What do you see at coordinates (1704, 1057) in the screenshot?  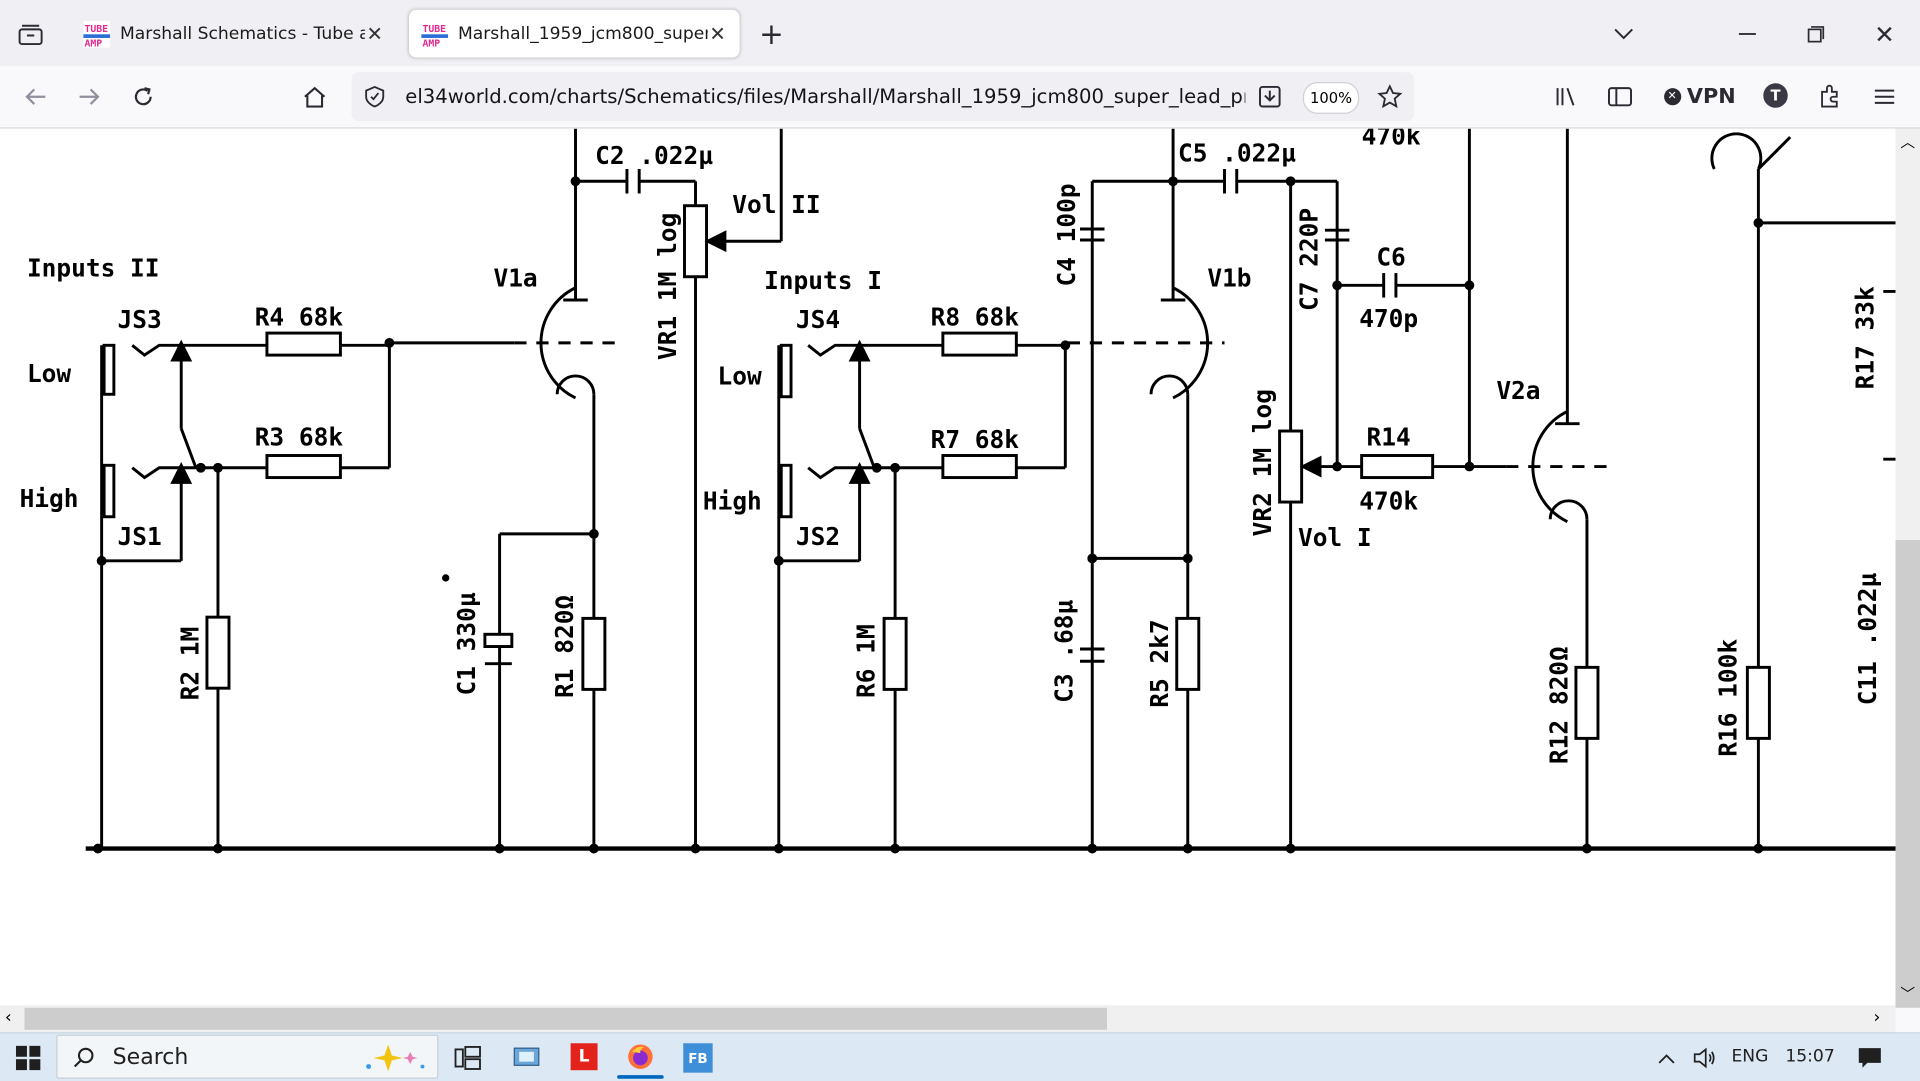 I see `speaker-volume-icon` at bounding box center [1704, 1057].